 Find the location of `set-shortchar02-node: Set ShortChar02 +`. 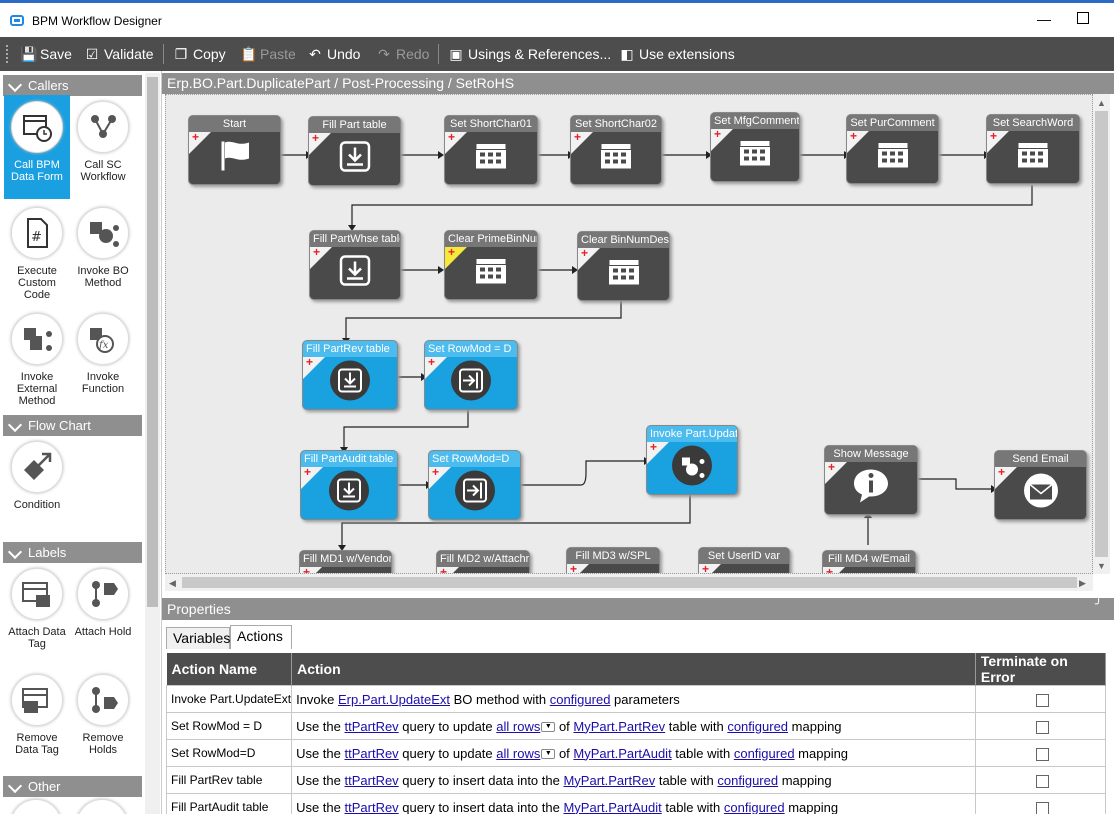

set-shortchar02-node: Set ShortChar02 + is located at coordinates (616, 150).